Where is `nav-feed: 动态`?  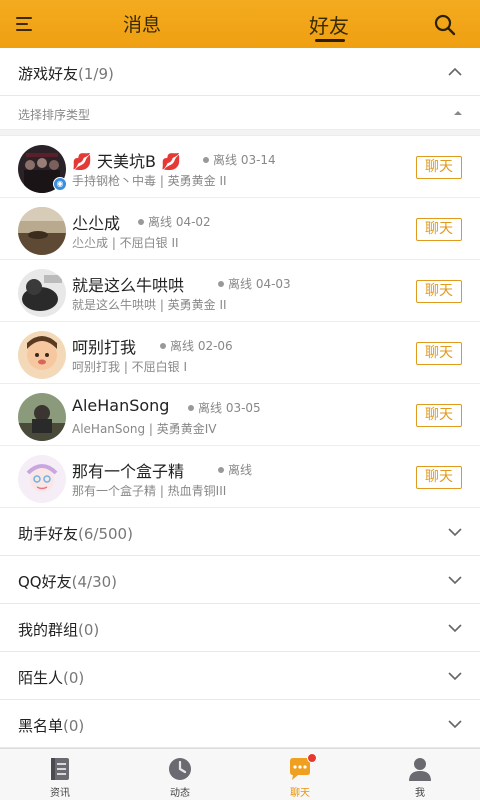 nav-feed: 动态 is located at coordinates (180, 774).